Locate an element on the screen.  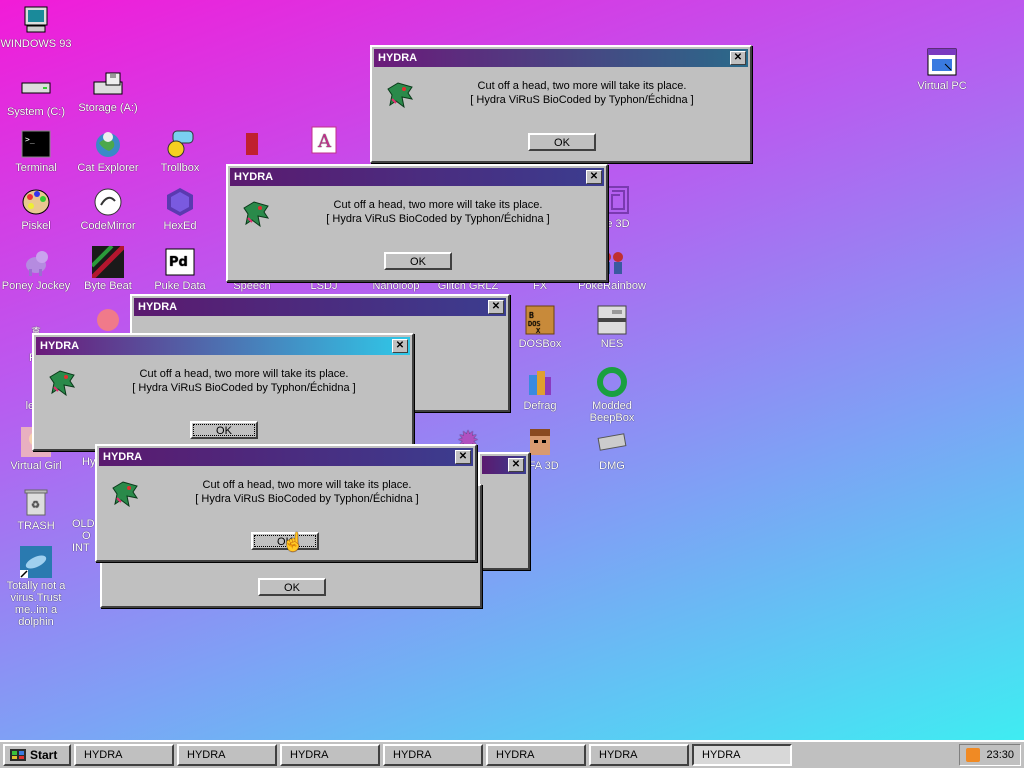
red-character-icon is located at coordinates (252, 144).